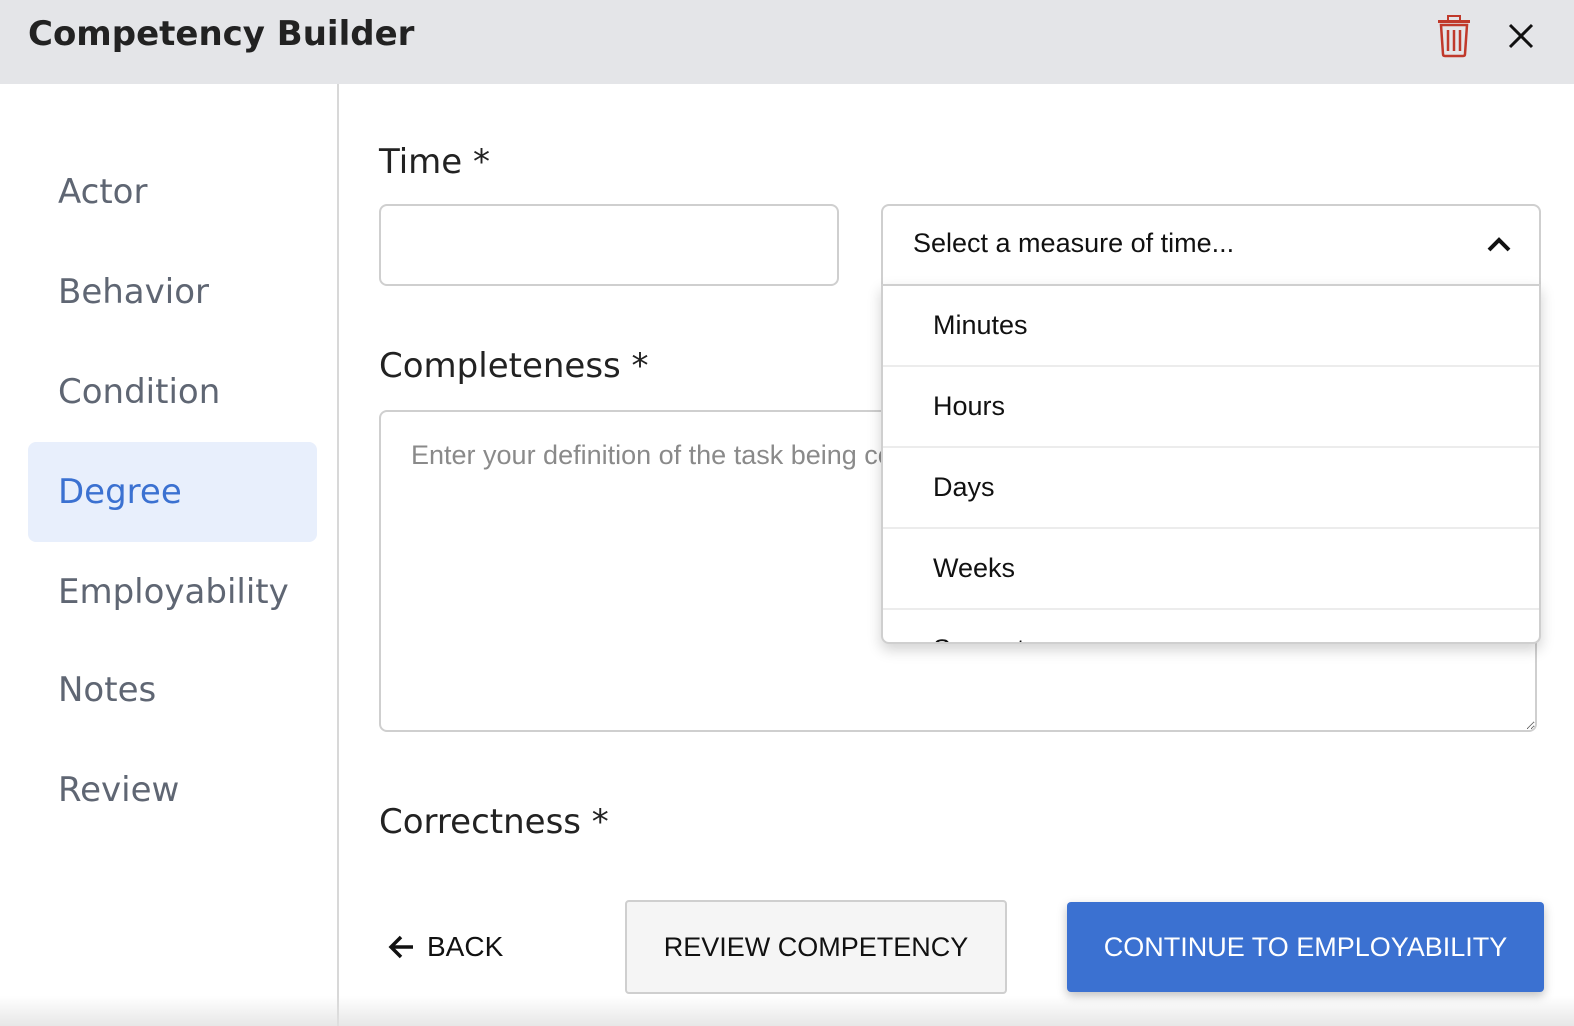 The image size is (1574, 1026). Describe the element at coordinates (609, 245) in the screenshot. I see `time-amount-input` at that location.